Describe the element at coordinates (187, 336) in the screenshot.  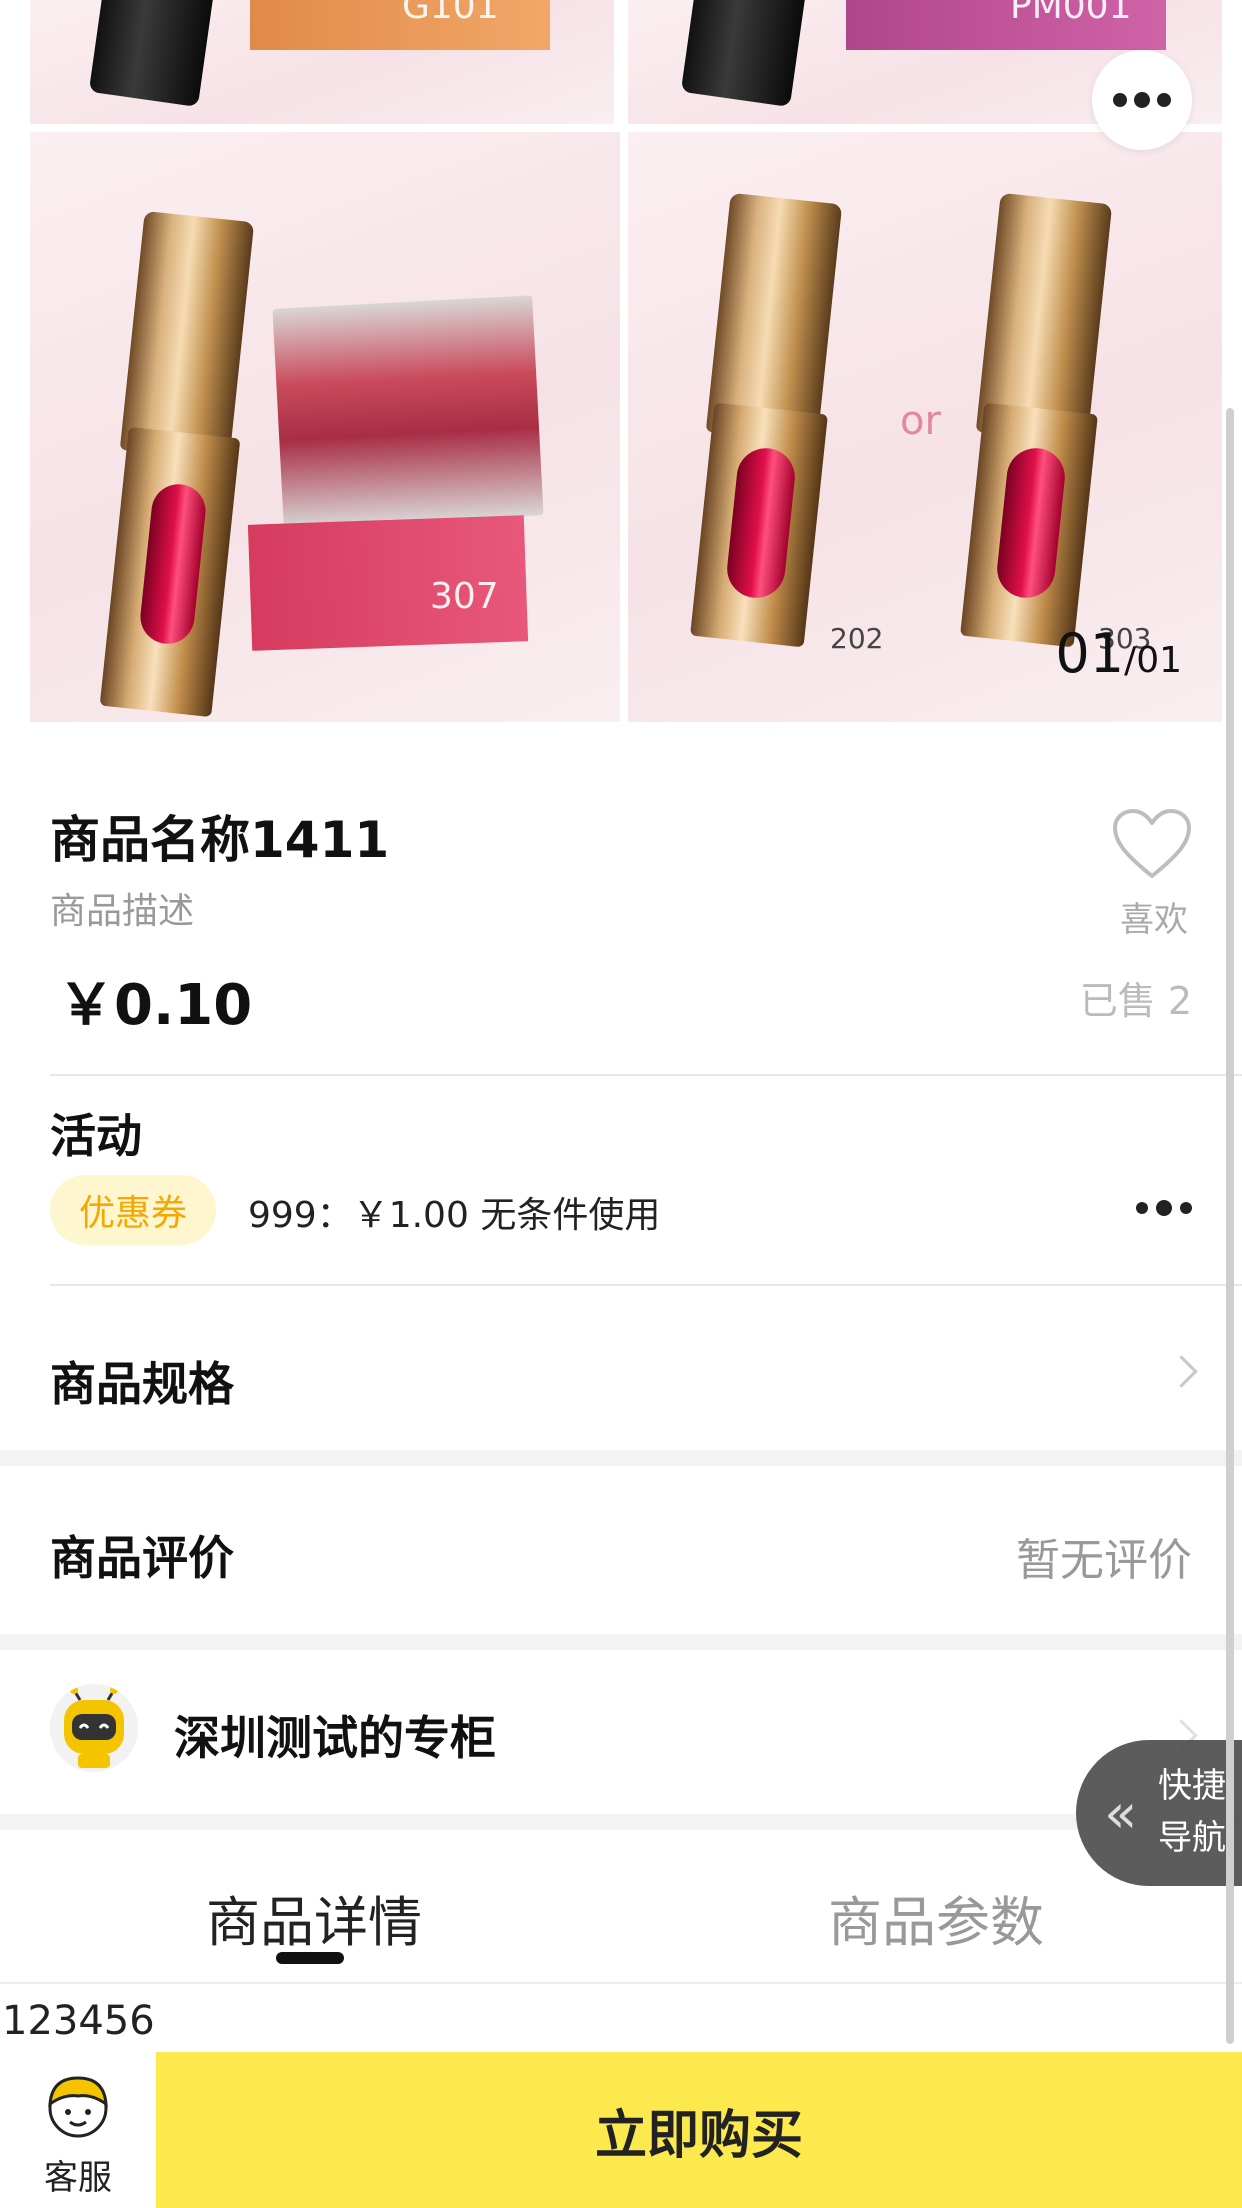
I see `lipstick-cap-image` at that location.